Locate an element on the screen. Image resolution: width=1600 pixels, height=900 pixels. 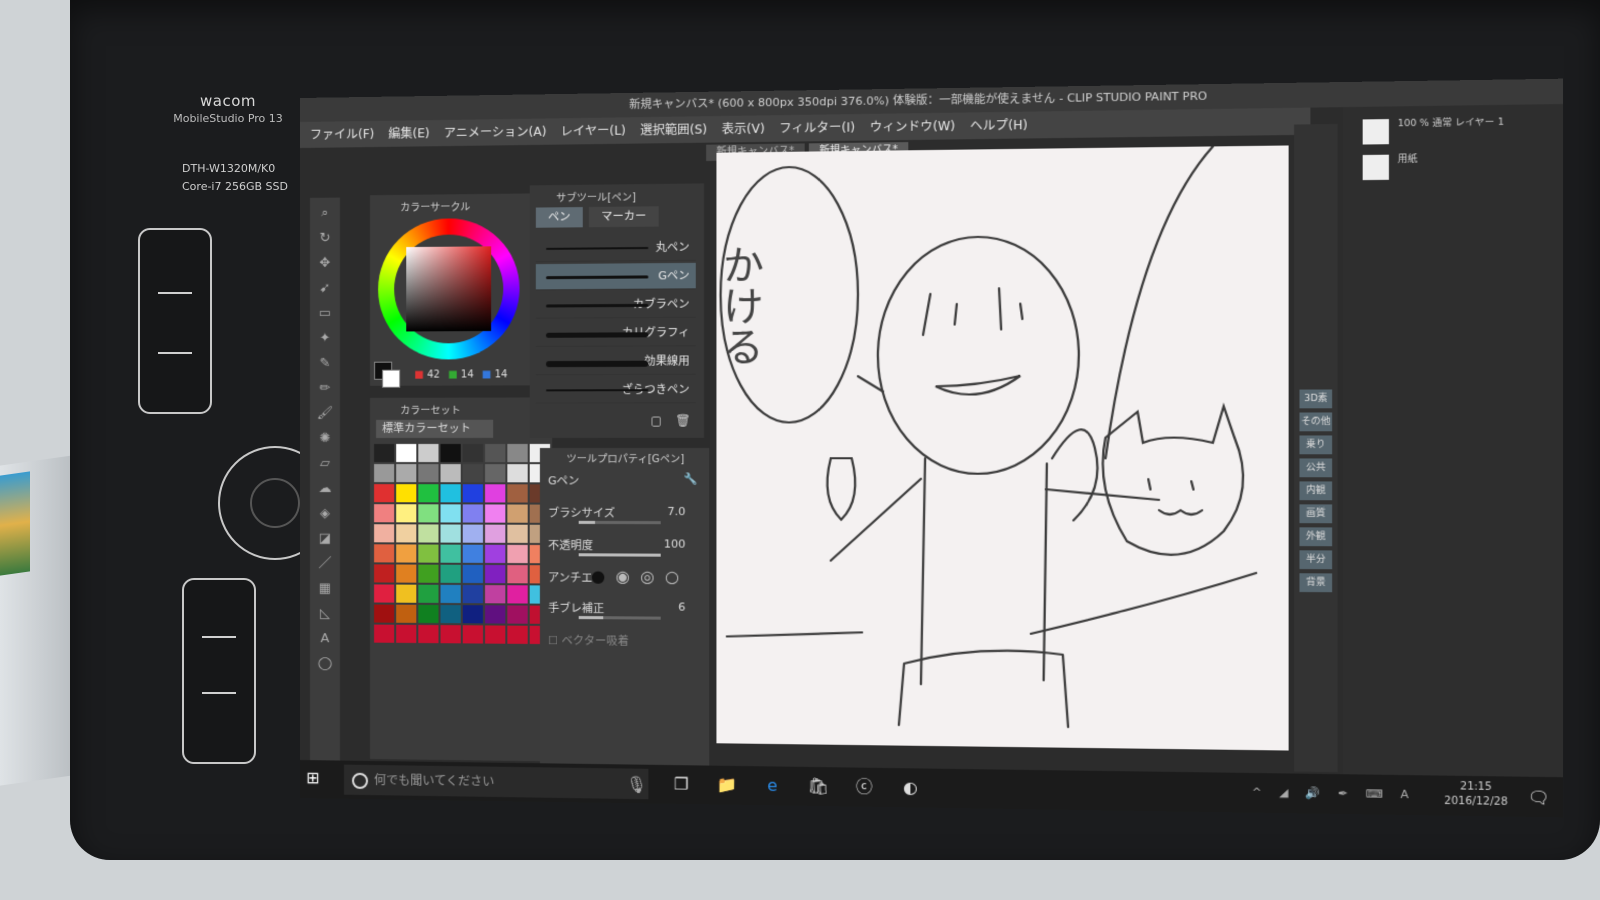
material-tag: 半分 is located at coordinates (1316, 560).